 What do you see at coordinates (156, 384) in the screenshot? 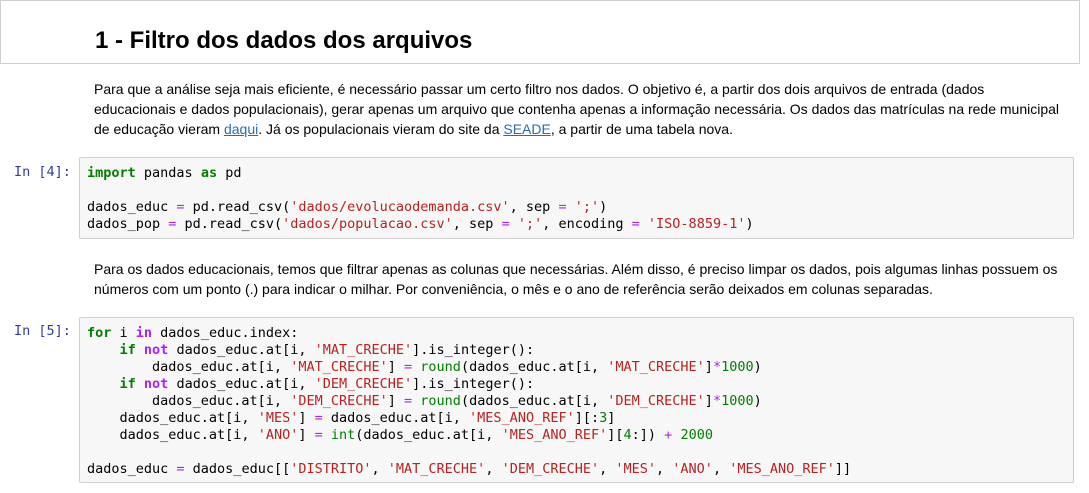
I see `code-token: not` at bounding box center [156, 384].